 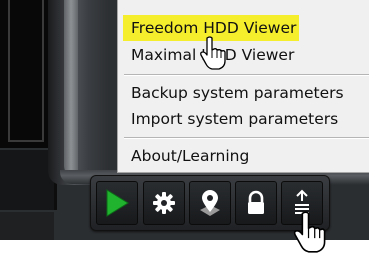 I want to click on play-icon, so click(x=117, y=203).